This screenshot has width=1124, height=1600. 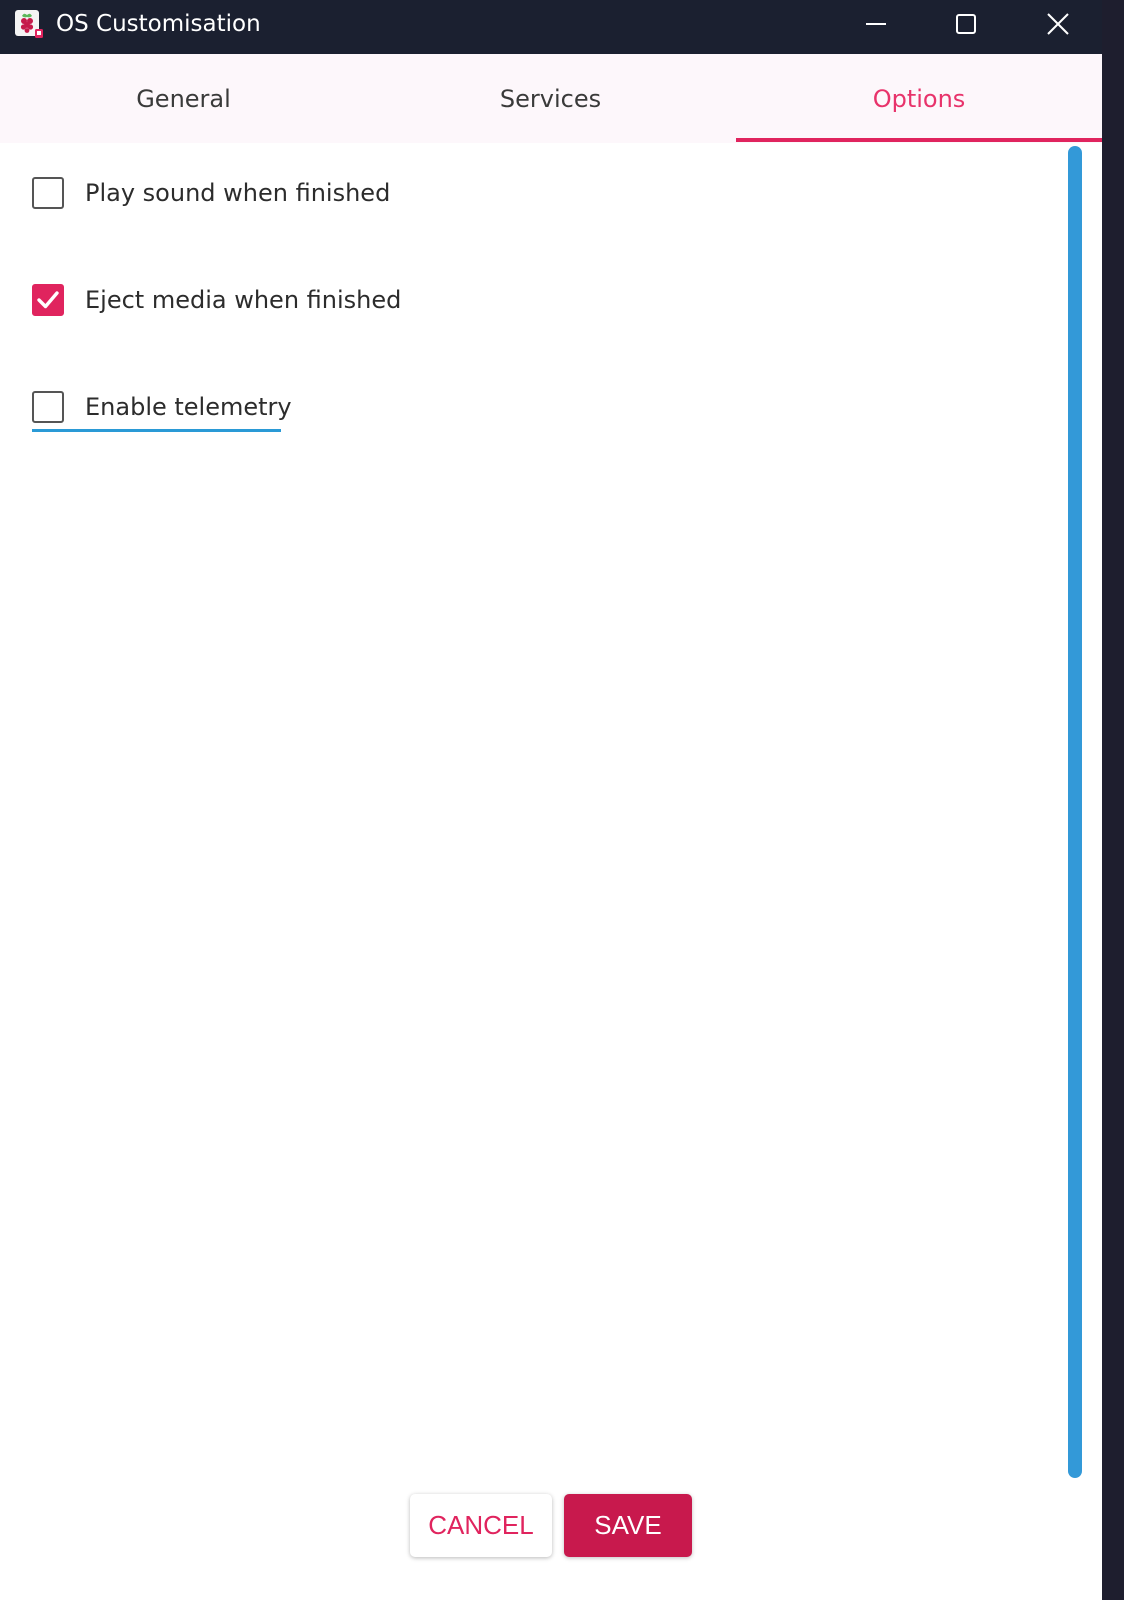 I want to click on tab-bar: General Services Options, so click(x=551, y=98).